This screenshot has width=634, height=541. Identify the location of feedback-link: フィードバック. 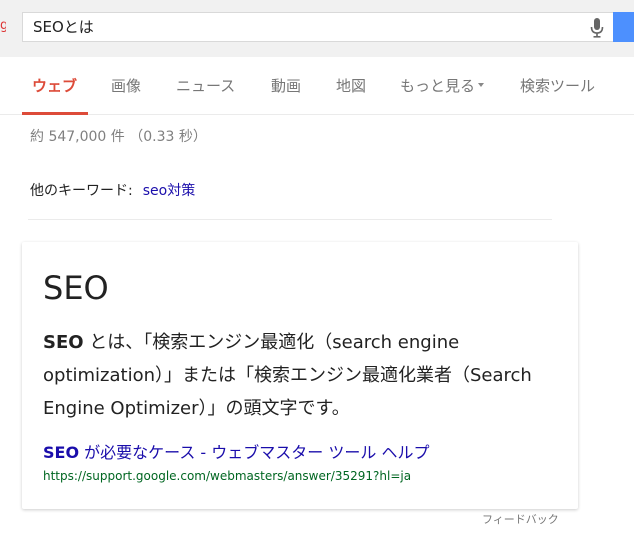
(520, 520).